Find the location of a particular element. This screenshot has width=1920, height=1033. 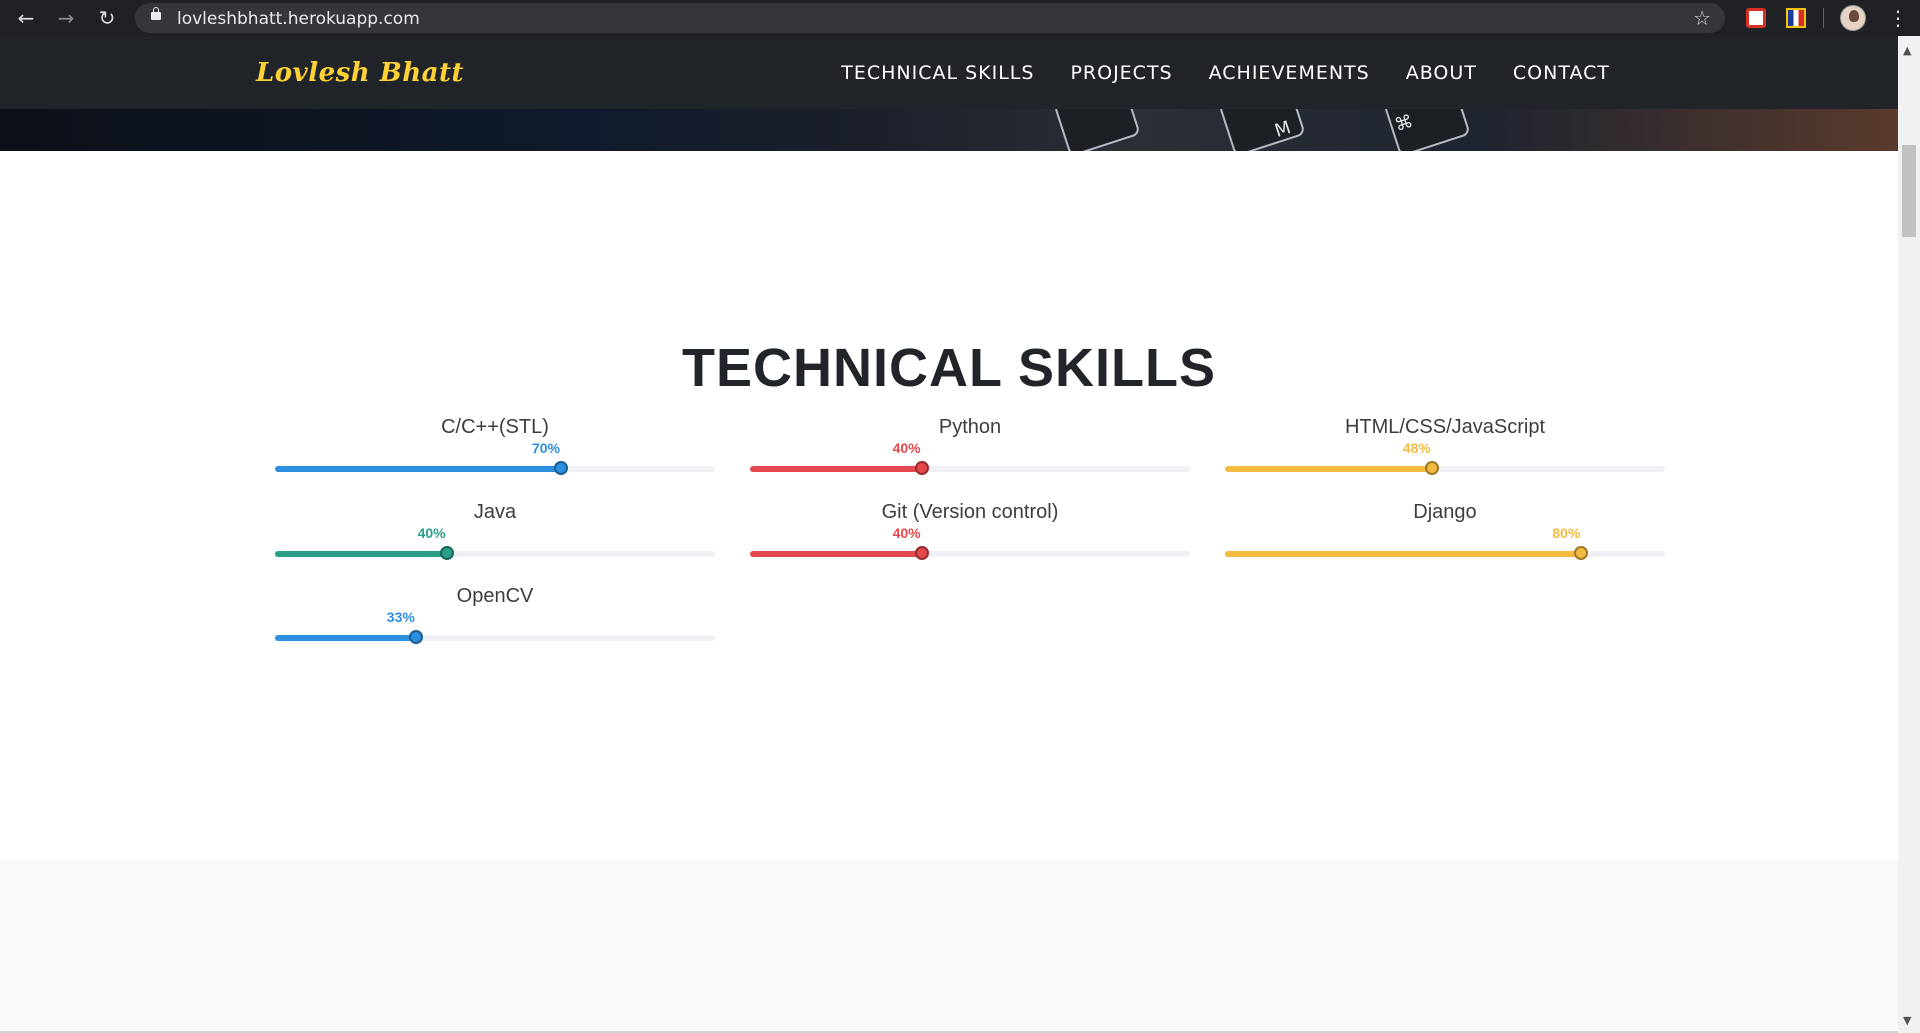

nav-link-about: ABOUT is located at coordinates (1441, 73).